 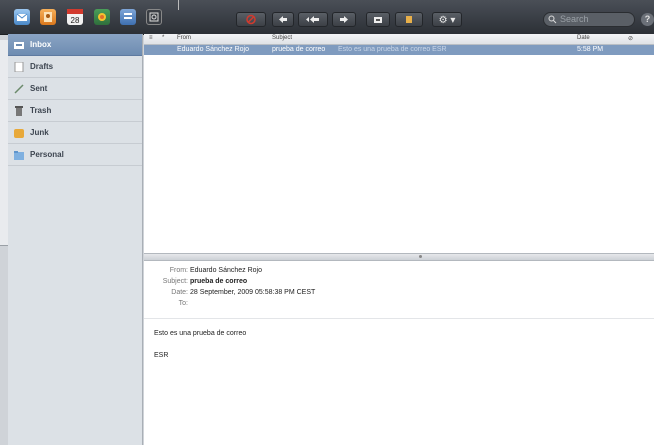 What do you see at coordinates (75, 133) in the screenshot?
I see `sidebar-item-junk: Junk` at bounding box center [75, 133].